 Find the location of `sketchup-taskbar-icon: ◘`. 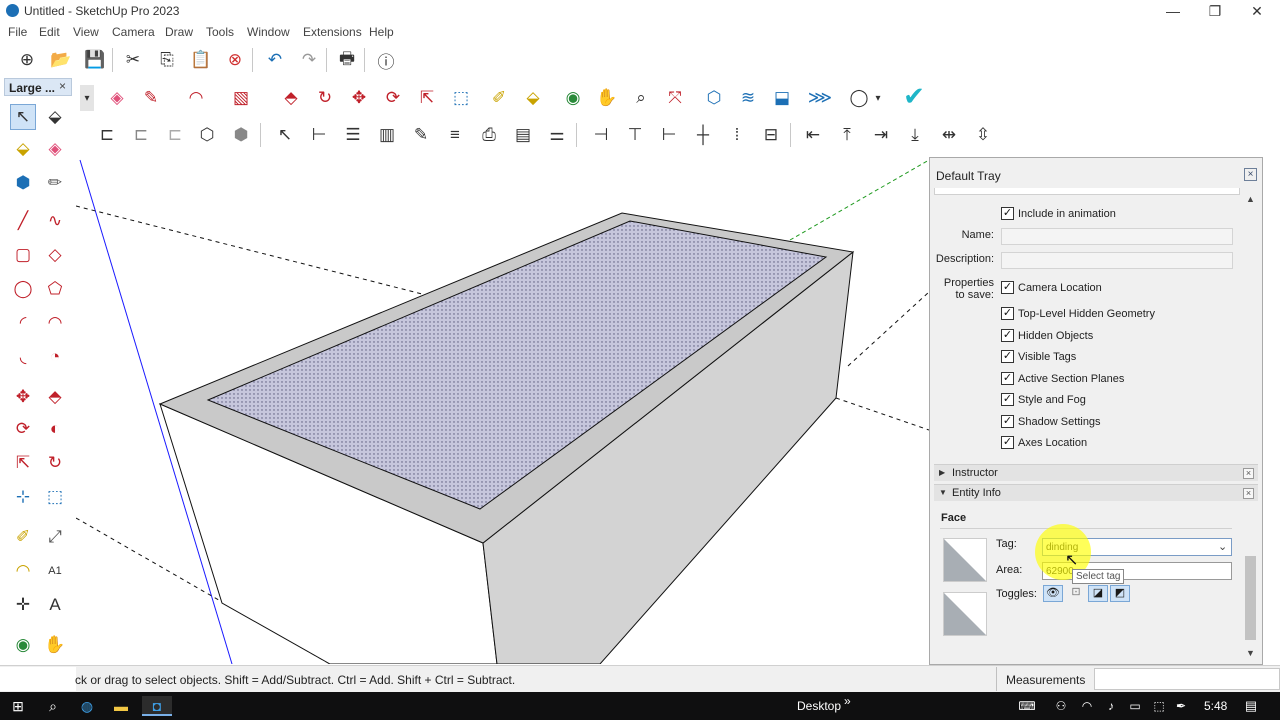

sketchup-taskbar-icon: ◘ is located at coordinates (157, 706).